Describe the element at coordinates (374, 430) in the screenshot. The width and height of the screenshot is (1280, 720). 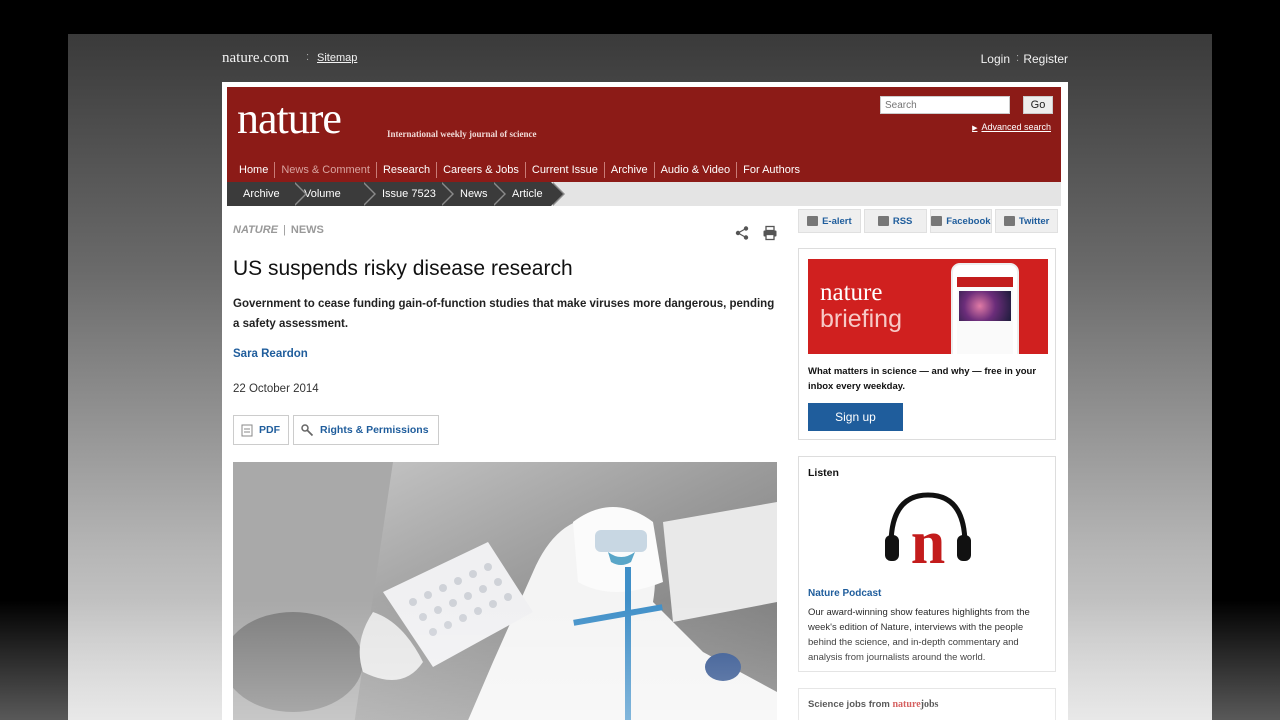
I see `rights-label: Rights & Permissions` at that location.